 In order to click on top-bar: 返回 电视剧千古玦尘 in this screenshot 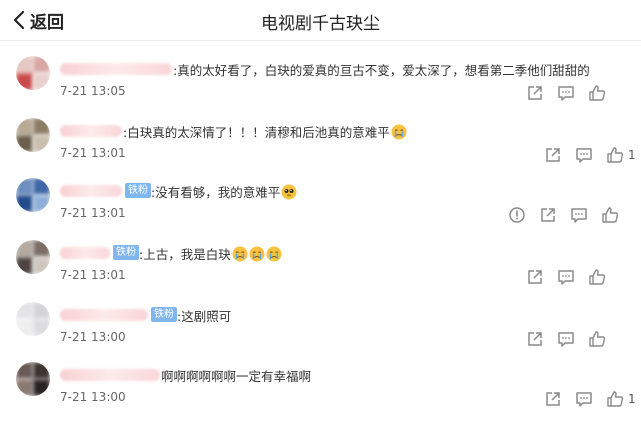, I will do `click(320, 20)`.